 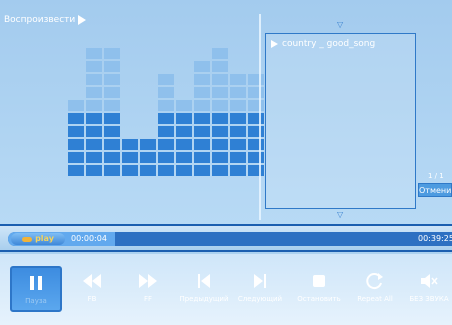 What do you see at coordinates (319, 299) in the screenshot?
I see `stop-label: Остановить` at bounding box center [319, 299].